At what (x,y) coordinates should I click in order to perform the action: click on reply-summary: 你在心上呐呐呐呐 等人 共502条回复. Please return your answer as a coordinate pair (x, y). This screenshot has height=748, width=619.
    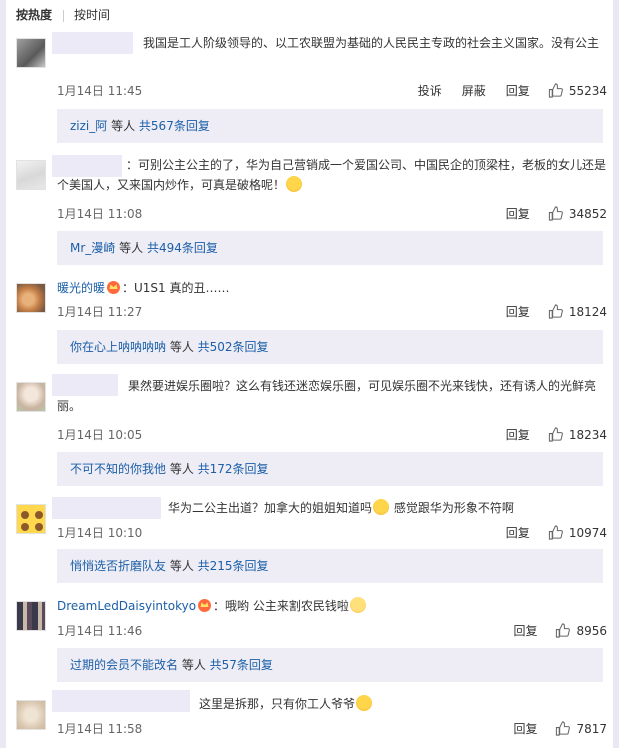
    Looking at the image, I should click on (330, 347).